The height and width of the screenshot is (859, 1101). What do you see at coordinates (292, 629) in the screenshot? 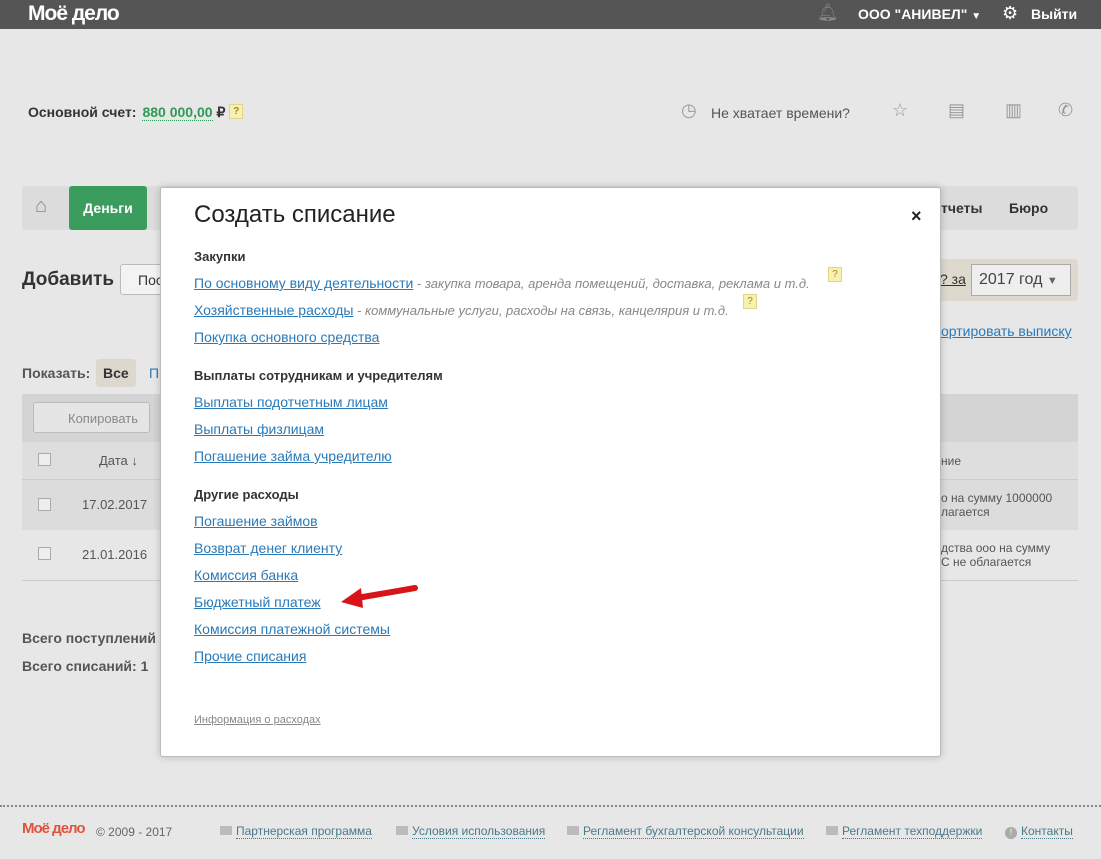
I see `link-payment-system-fee: Комиссия платежной системы` at bounding box center [292, 629].